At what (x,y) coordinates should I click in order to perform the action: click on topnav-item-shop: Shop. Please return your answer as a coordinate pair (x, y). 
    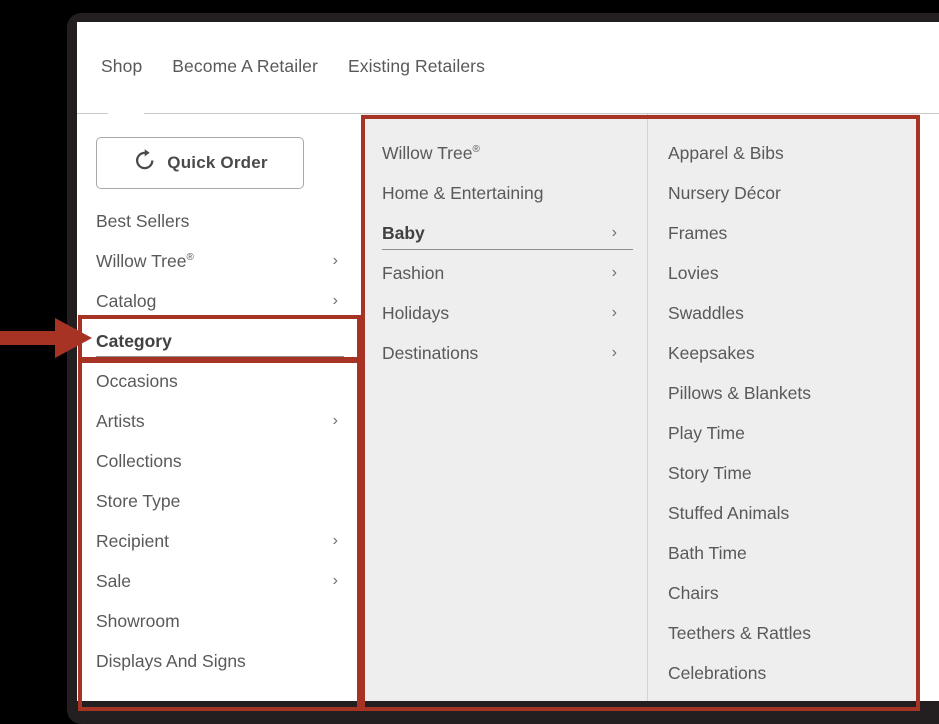
    Looking at the image, I should click on (121, 66).